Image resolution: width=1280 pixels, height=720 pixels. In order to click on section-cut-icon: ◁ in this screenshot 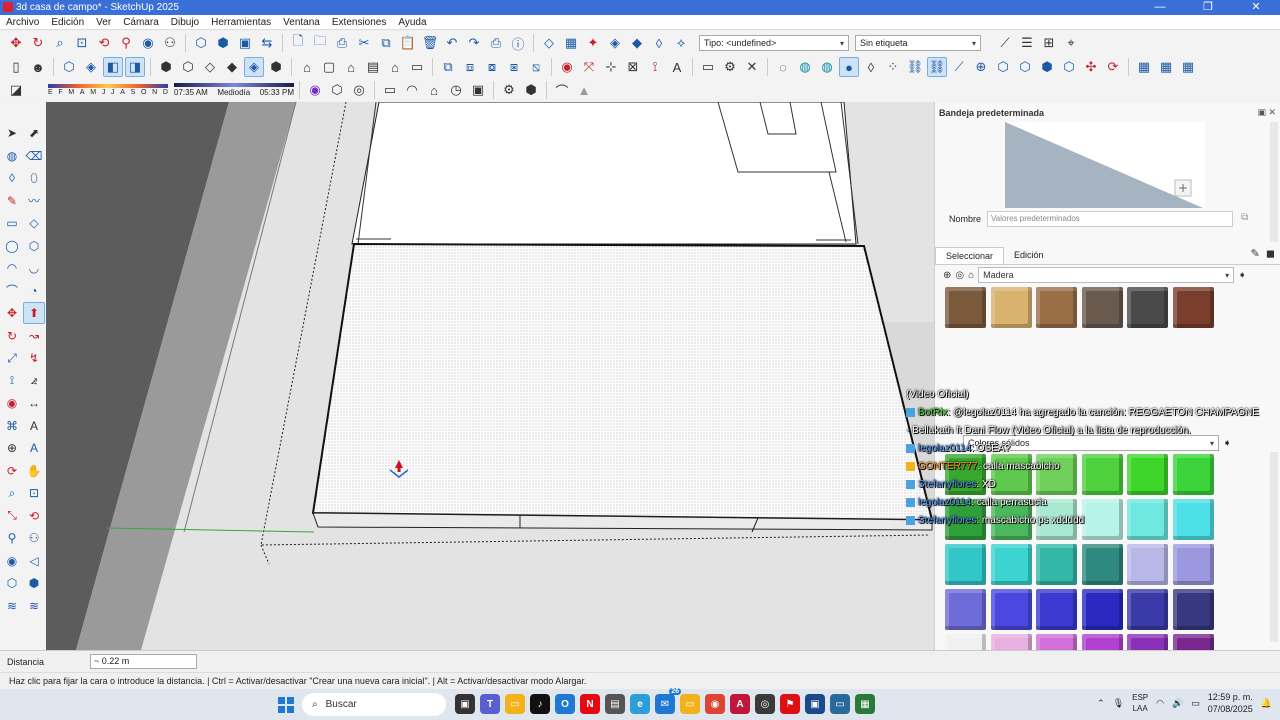, I will do `click(34, 561)`.